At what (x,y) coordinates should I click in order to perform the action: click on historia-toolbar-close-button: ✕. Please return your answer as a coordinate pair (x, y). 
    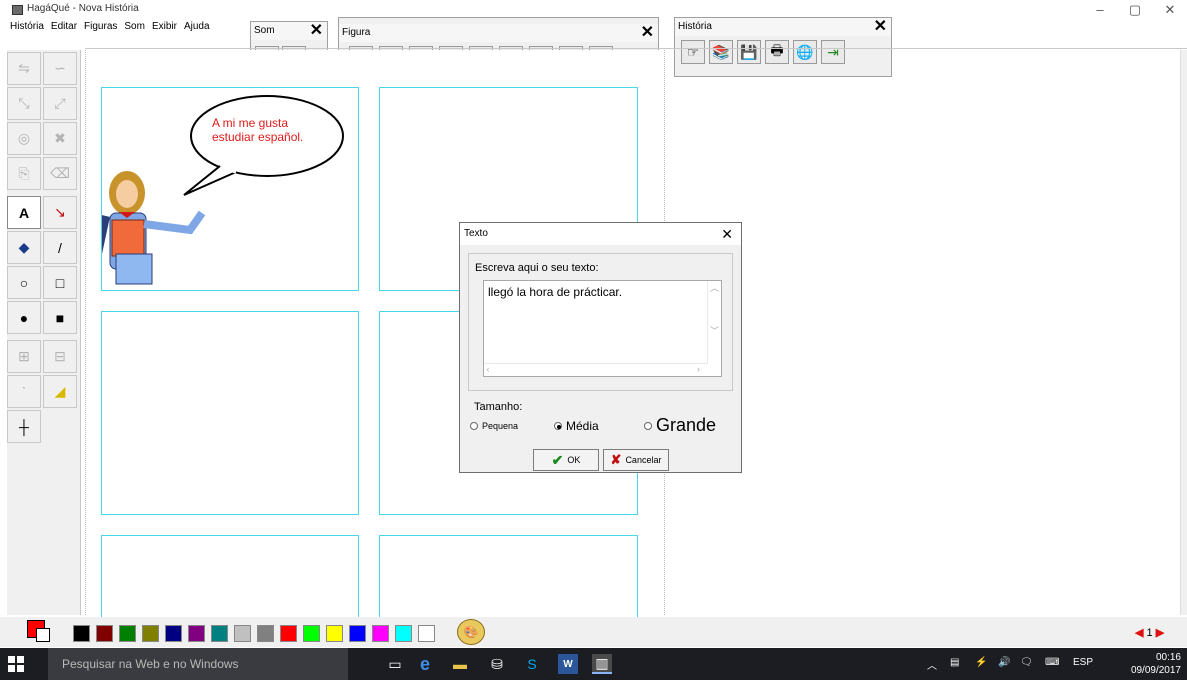
    Looking at the image, I should click on (880, 27).